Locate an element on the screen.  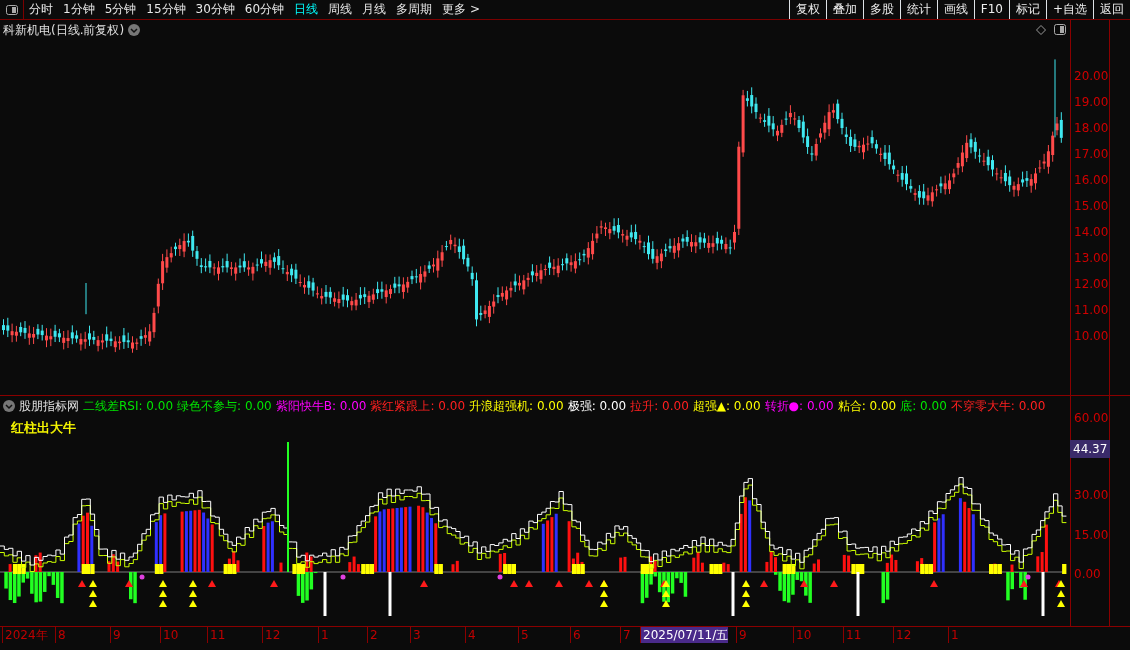
axis-label: 60.00 is located at coordinates (1091, 418).